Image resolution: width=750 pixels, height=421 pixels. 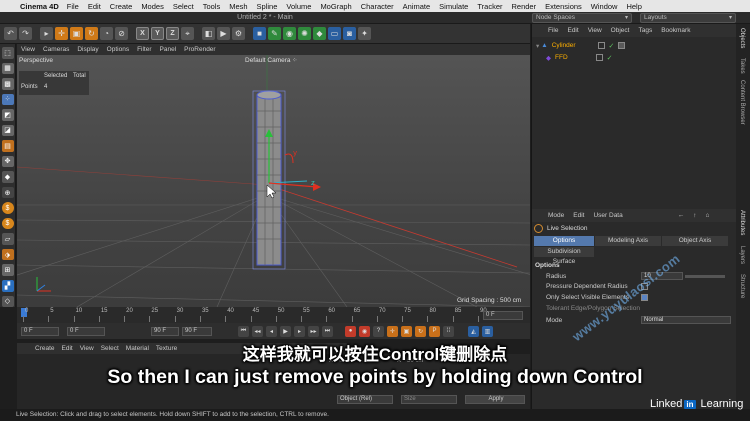 I want to click on viewport-menu-cameras: Cameras, so click(x=56, y=49).